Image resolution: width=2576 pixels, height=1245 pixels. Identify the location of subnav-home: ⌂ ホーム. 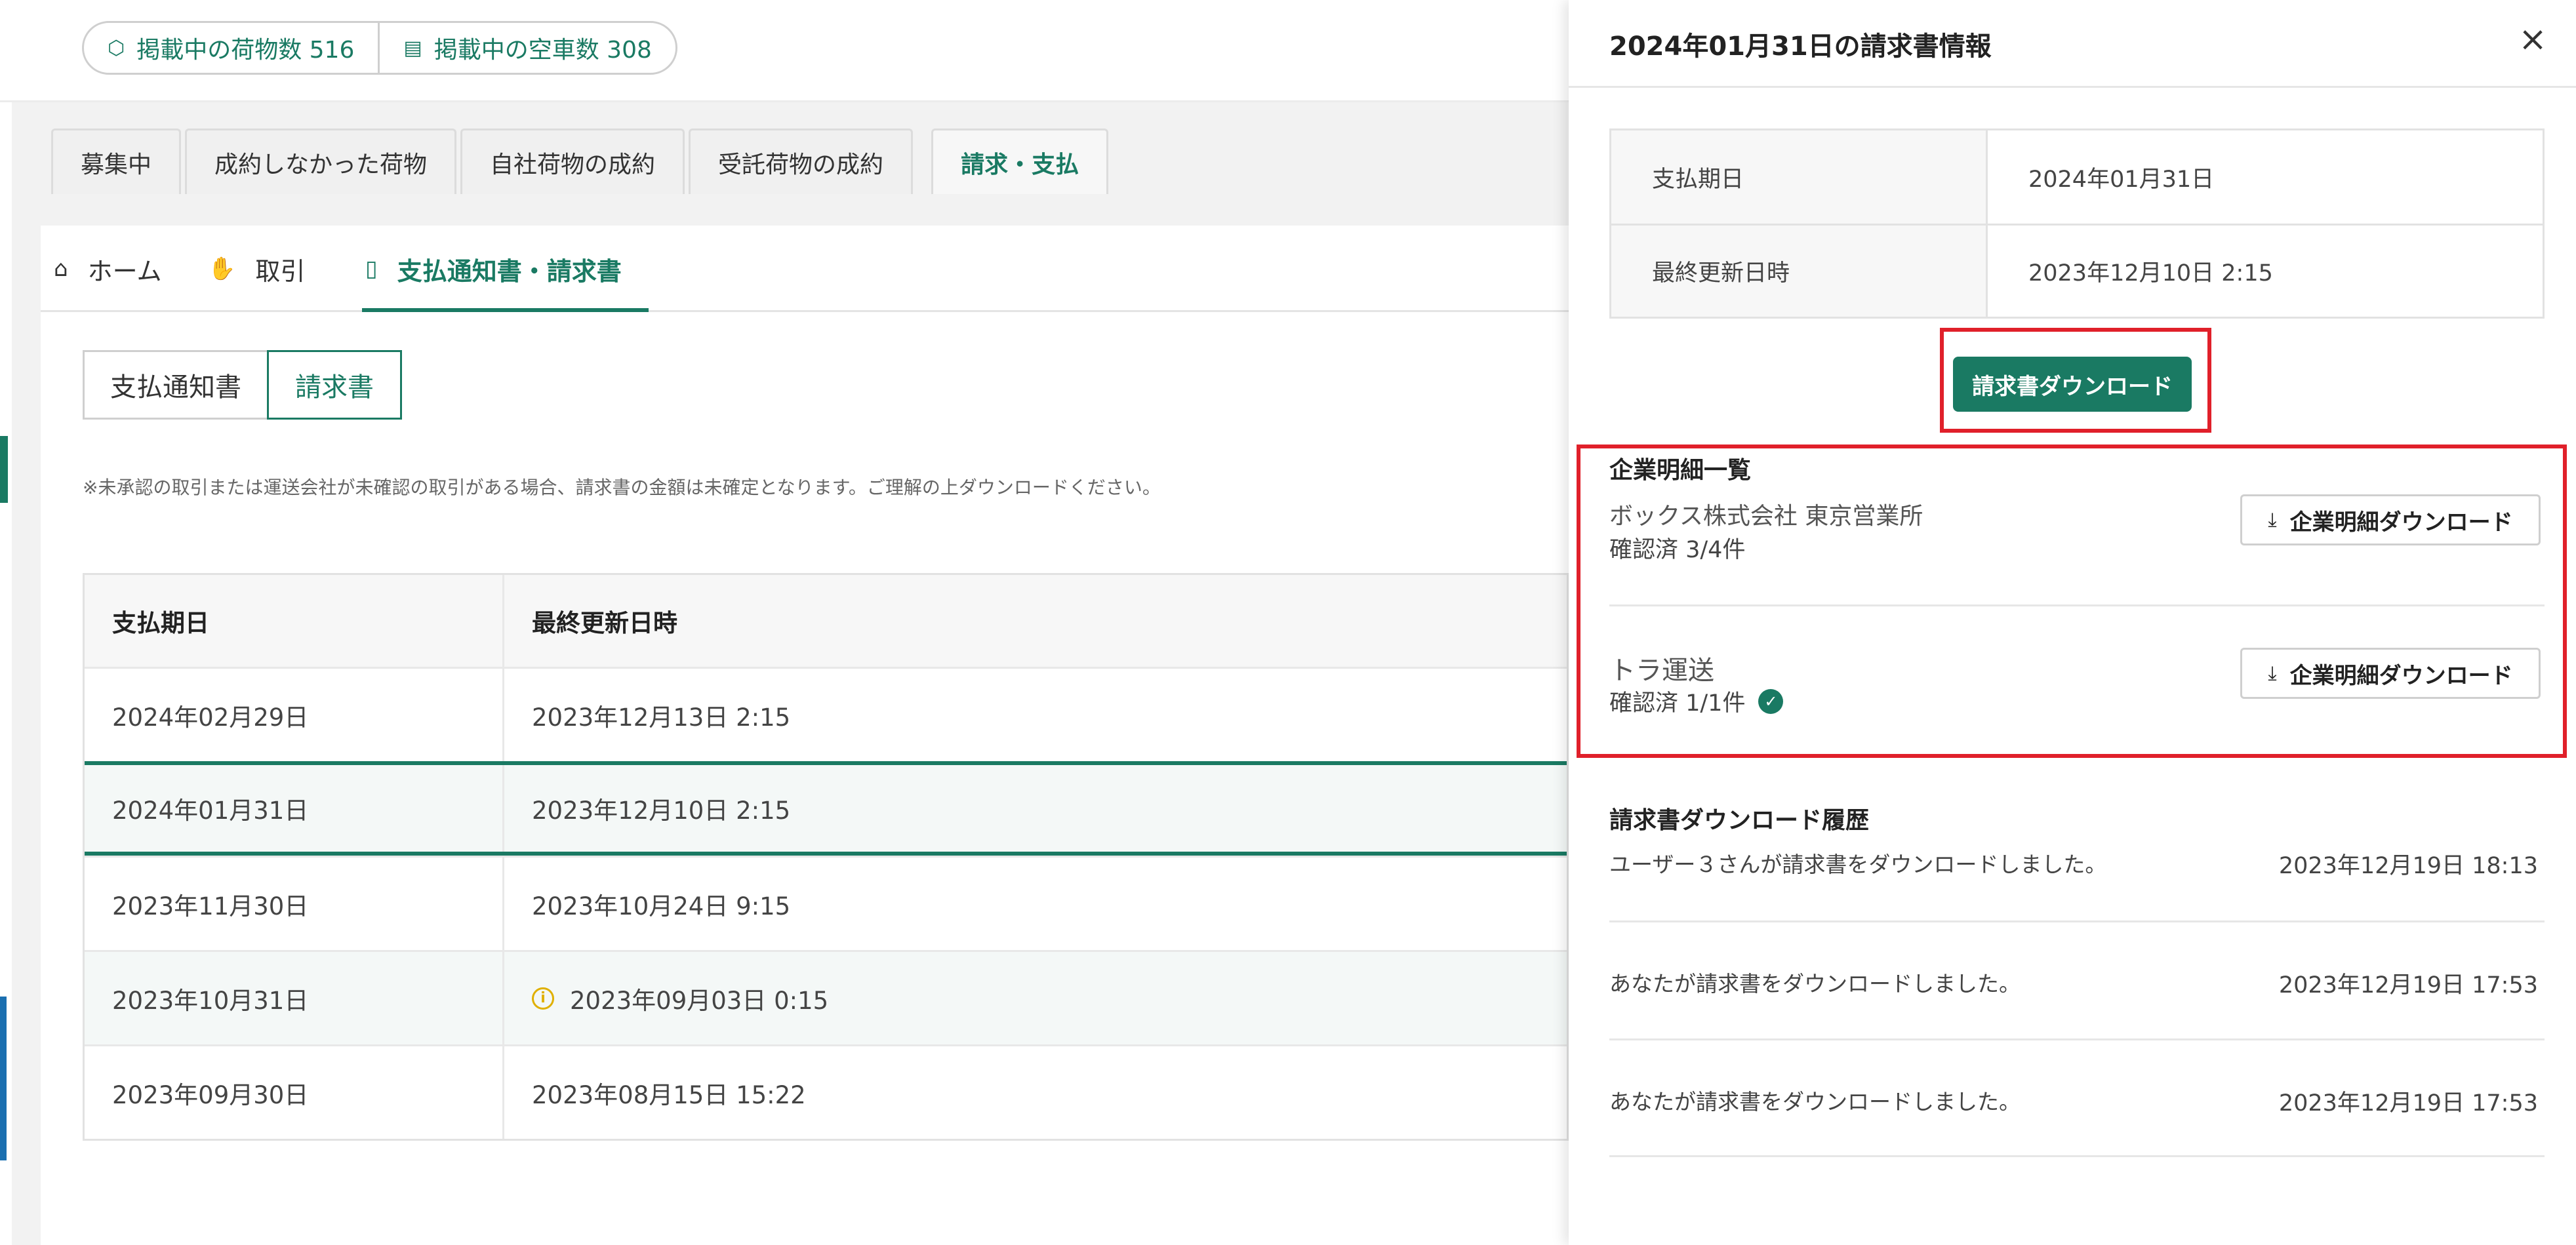
(107, 268).